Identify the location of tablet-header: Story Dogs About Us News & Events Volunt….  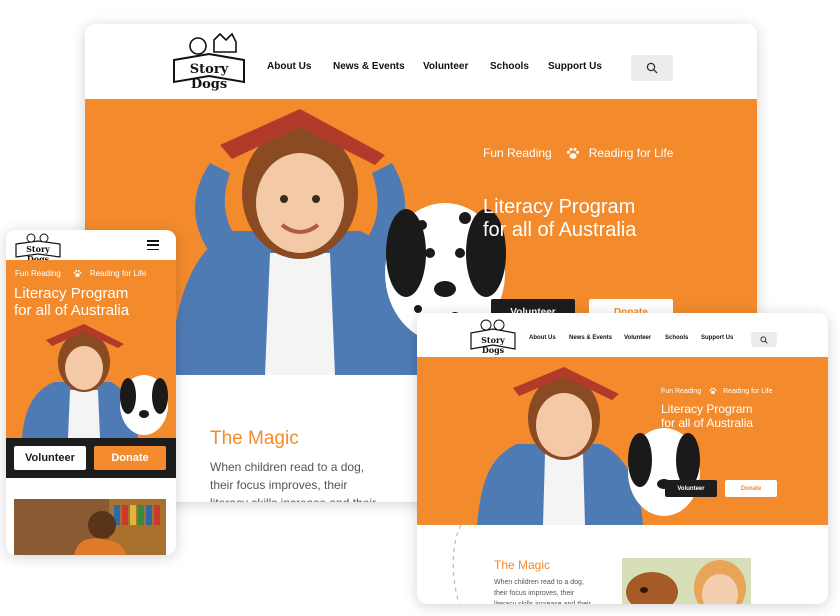
(622, 335).